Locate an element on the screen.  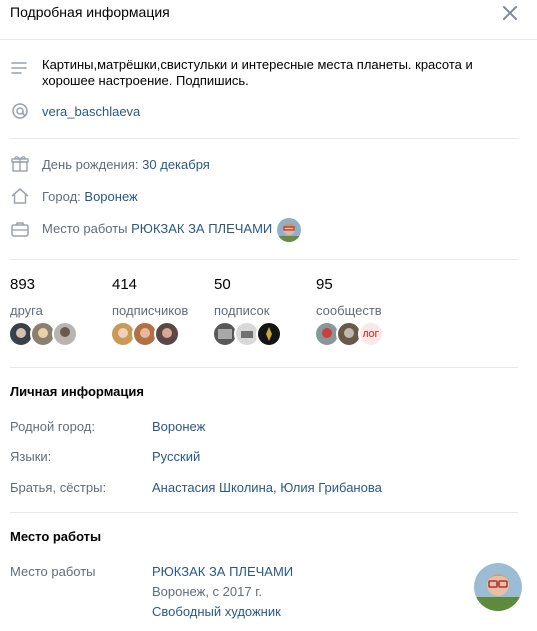
friends-avatars is located at coordinates (48, 334).